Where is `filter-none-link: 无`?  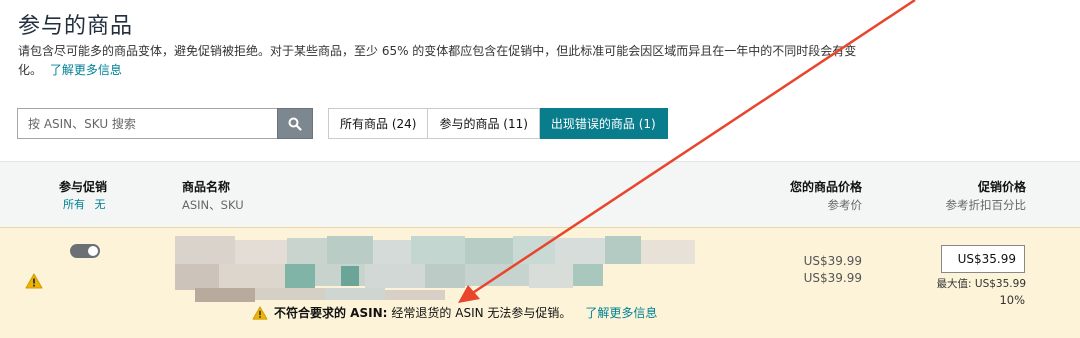
filter-none-link: 无 is located at coordinates (100, 204).